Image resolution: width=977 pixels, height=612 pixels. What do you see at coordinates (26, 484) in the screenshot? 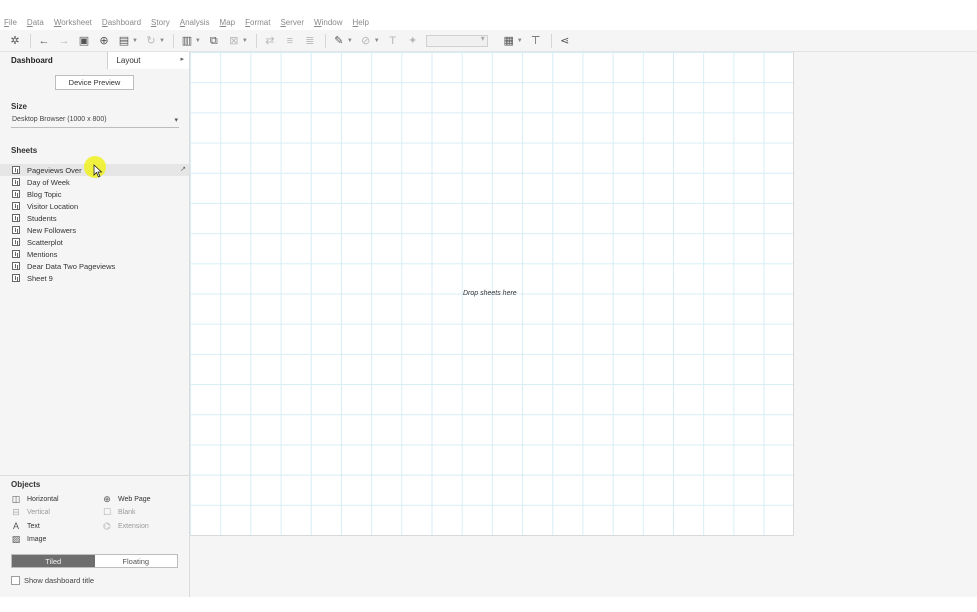
I see `objects-section-title: Objects` at bounding box center [26, 484].